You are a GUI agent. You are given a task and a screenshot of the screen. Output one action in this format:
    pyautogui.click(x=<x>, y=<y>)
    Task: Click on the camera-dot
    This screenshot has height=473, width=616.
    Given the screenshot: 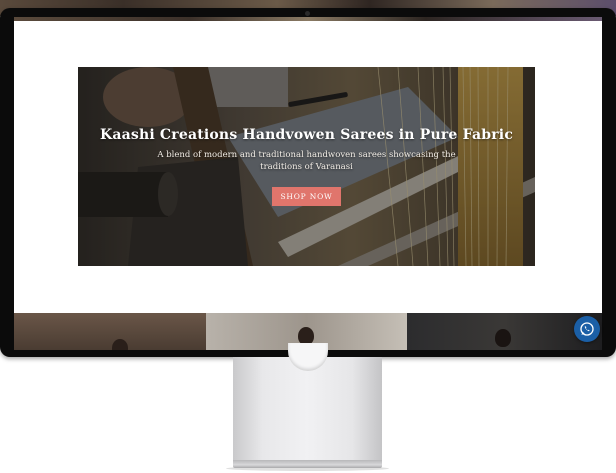 What is the action you would take?
    pyautogui.click(x=307, y=13)
    